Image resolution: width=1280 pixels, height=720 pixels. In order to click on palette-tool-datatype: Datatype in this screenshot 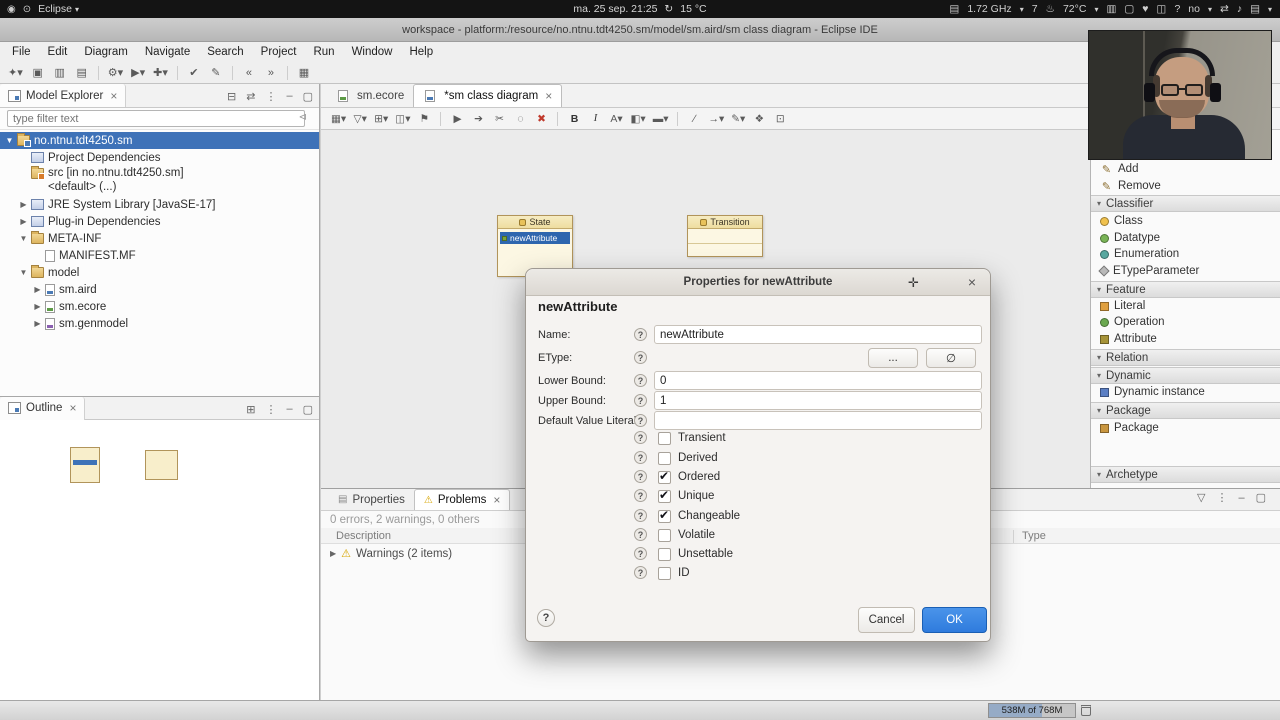, I will do `click(1185, 238)`.